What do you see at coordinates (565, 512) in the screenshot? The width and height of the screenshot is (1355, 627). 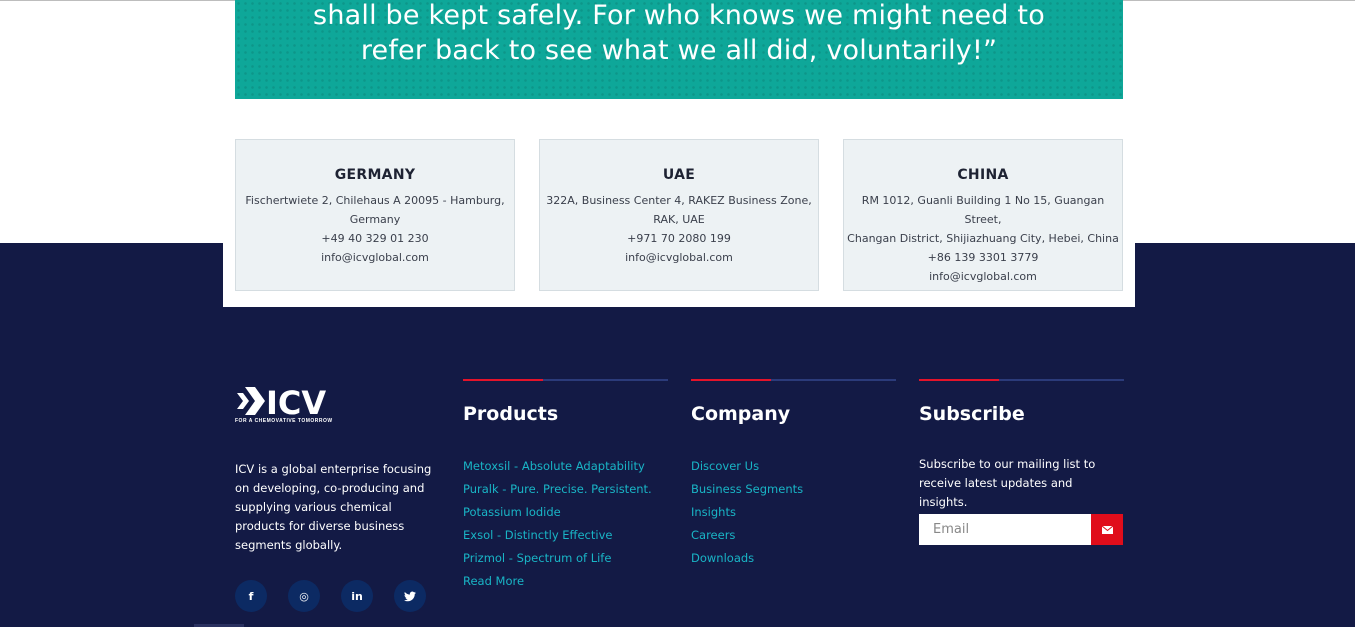 I see `product-link-potassium-iodide: Potassium Iodide` at bounding box center [565, 512].